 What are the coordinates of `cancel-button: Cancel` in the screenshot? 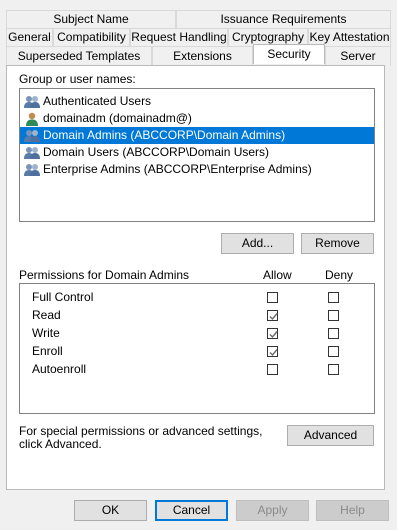 It's located at (191, 510).